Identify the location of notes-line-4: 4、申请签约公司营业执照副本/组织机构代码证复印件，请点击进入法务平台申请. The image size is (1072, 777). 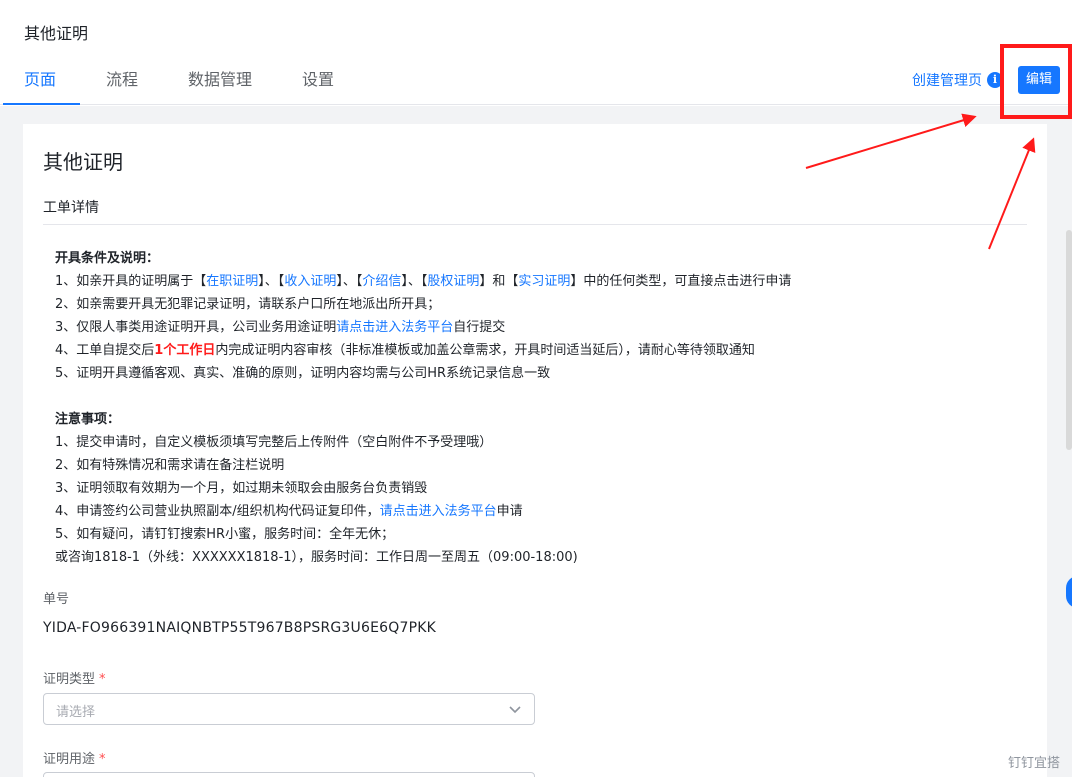
(423, 511).